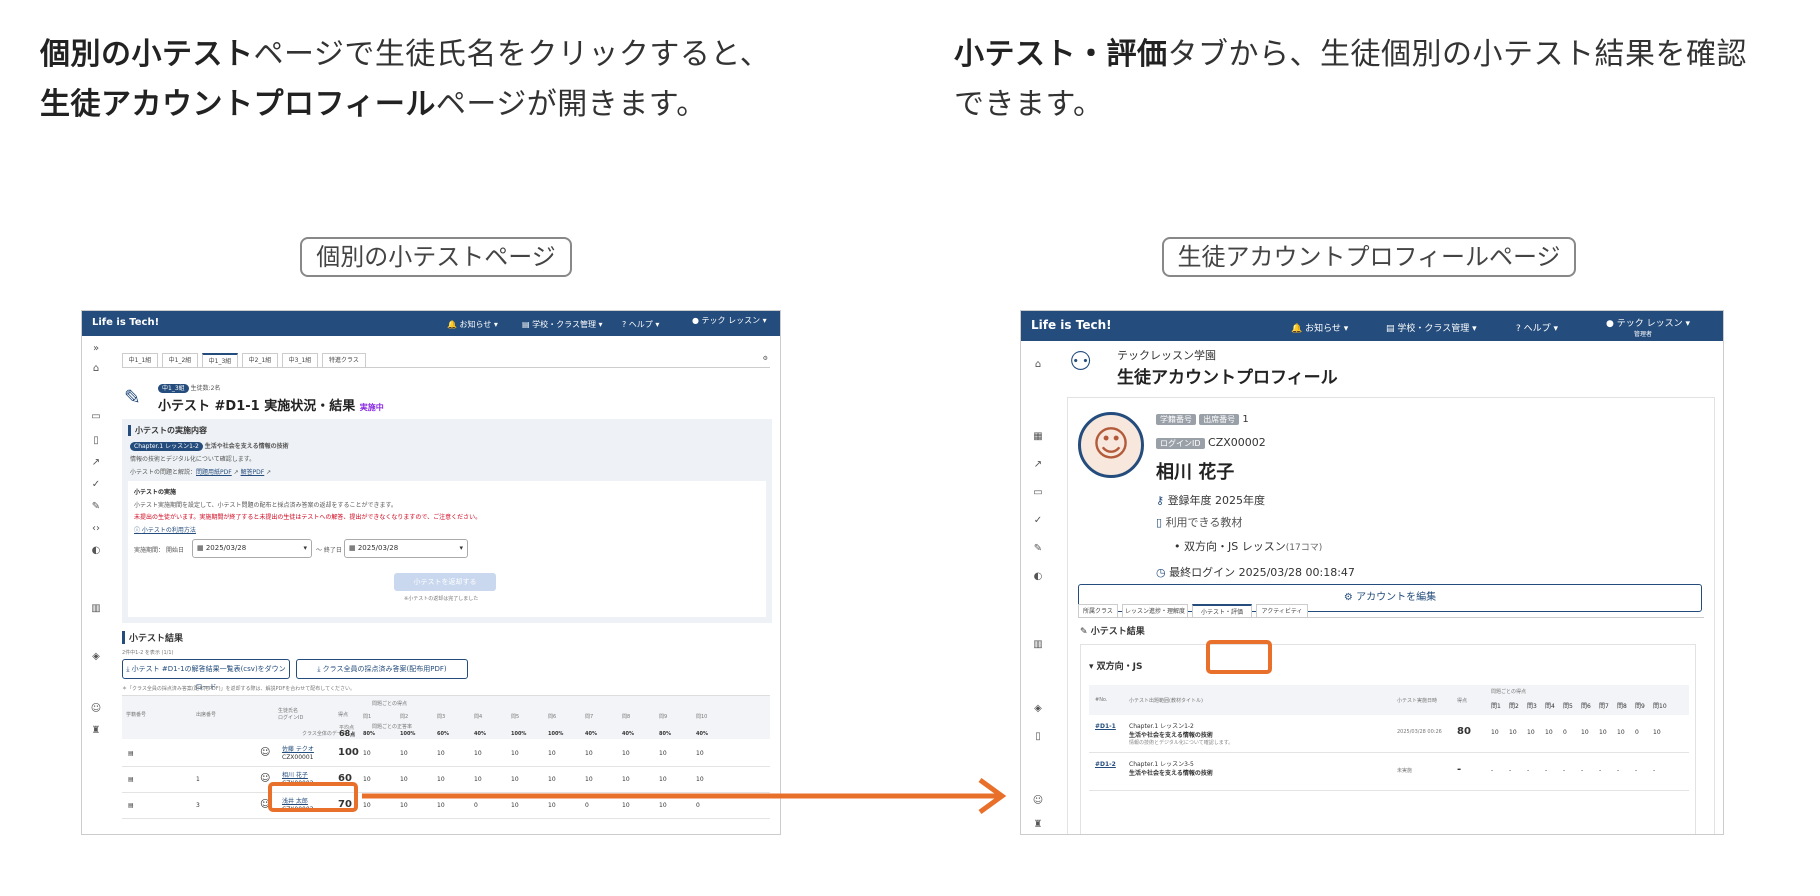  What do you see at coordinates (252, 548) in the screenshot?
I see `start-date-select: ▦ 2025/03/28 ▾` at bounding box center [252, 548].